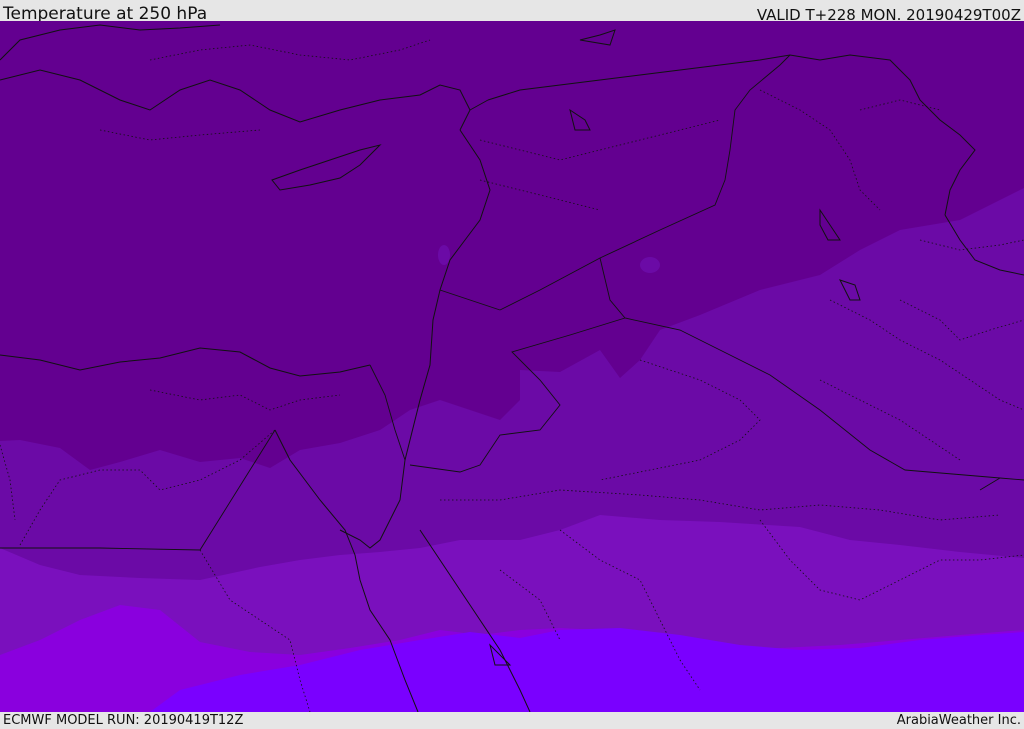 Image resolution: width=1024 pixels, height=729 pixels. I want to click on credit-label: ArabiaWeather Inc., so click(958, 720).